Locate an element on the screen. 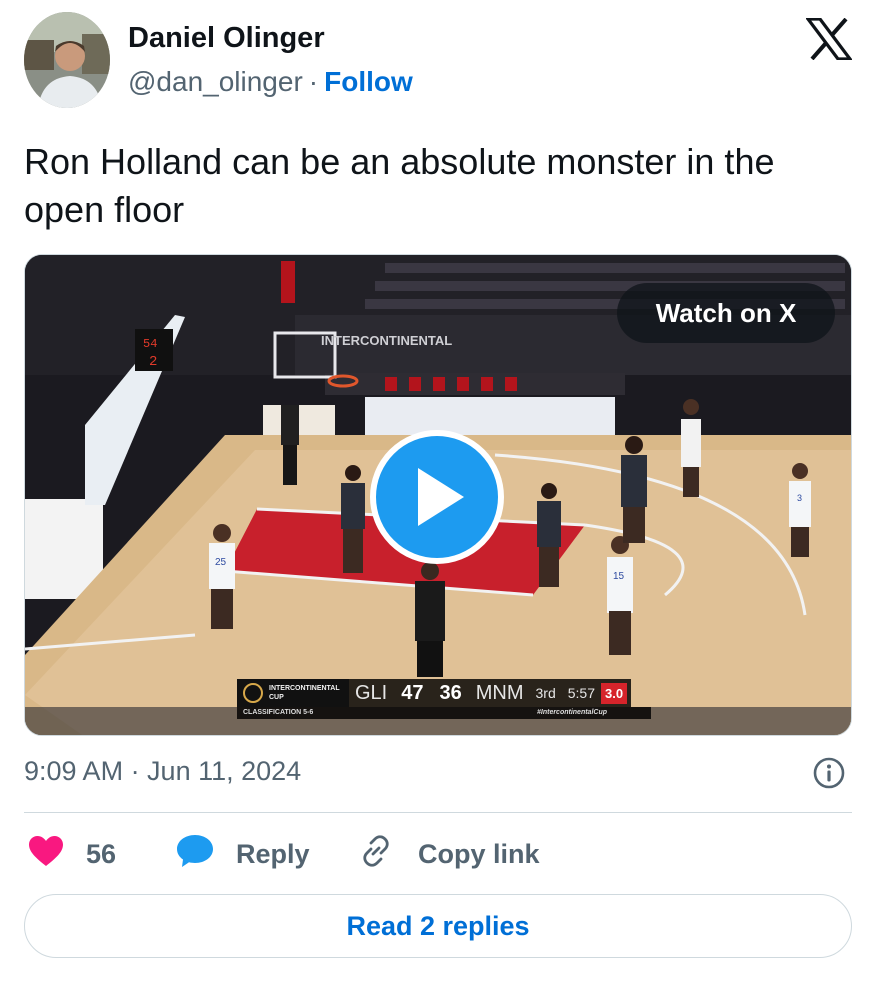  timestamp: 9:09 AM · Jun 11, 2024 is located at coordinates (162, 771).